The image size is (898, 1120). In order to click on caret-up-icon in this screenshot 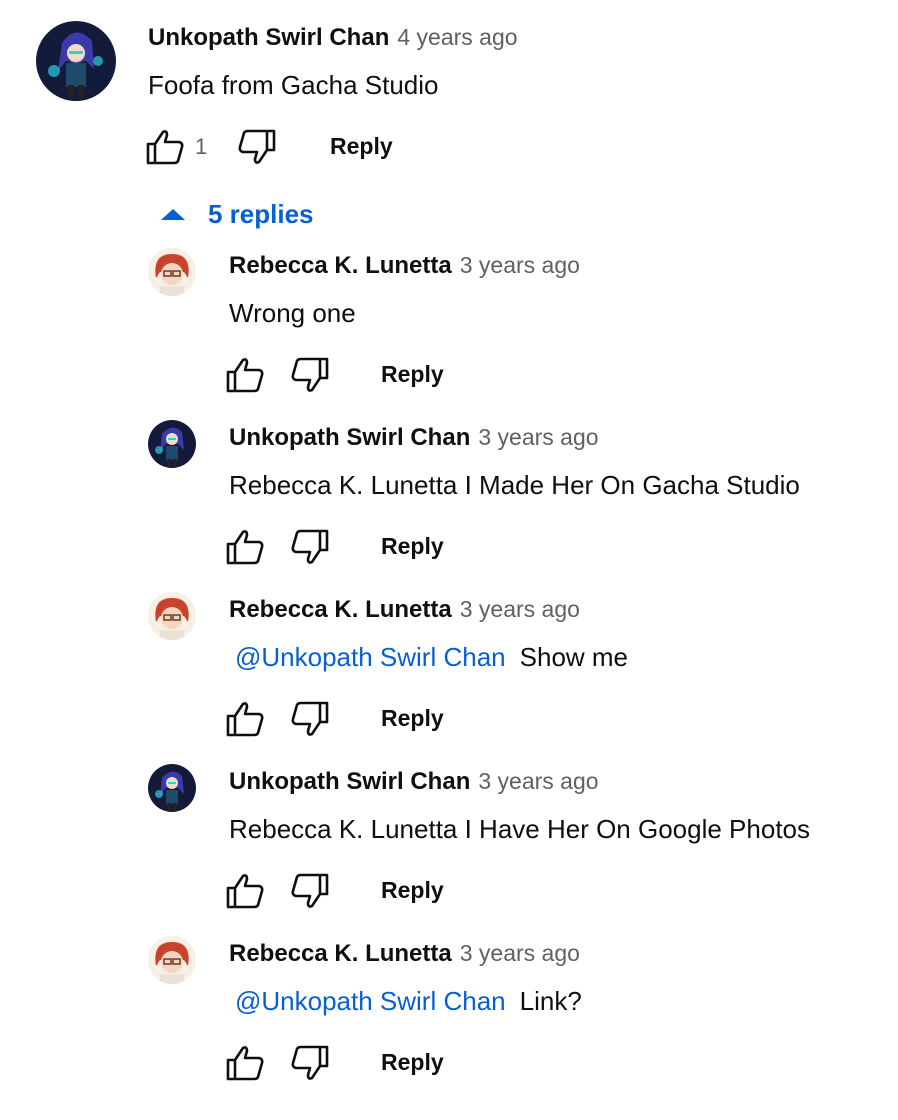, I will do `click(173, 214)`.